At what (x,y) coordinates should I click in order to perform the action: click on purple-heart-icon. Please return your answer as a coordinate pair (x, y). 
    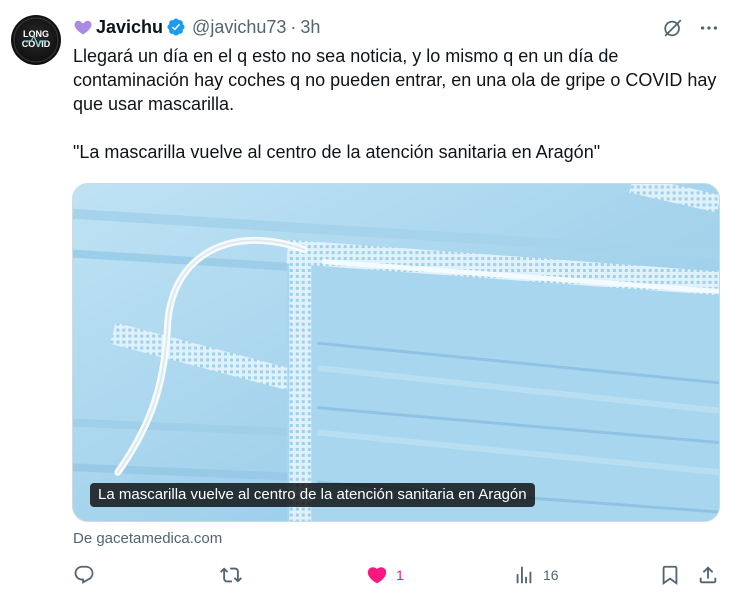
    Looking at the image, I should click on (83, 27).